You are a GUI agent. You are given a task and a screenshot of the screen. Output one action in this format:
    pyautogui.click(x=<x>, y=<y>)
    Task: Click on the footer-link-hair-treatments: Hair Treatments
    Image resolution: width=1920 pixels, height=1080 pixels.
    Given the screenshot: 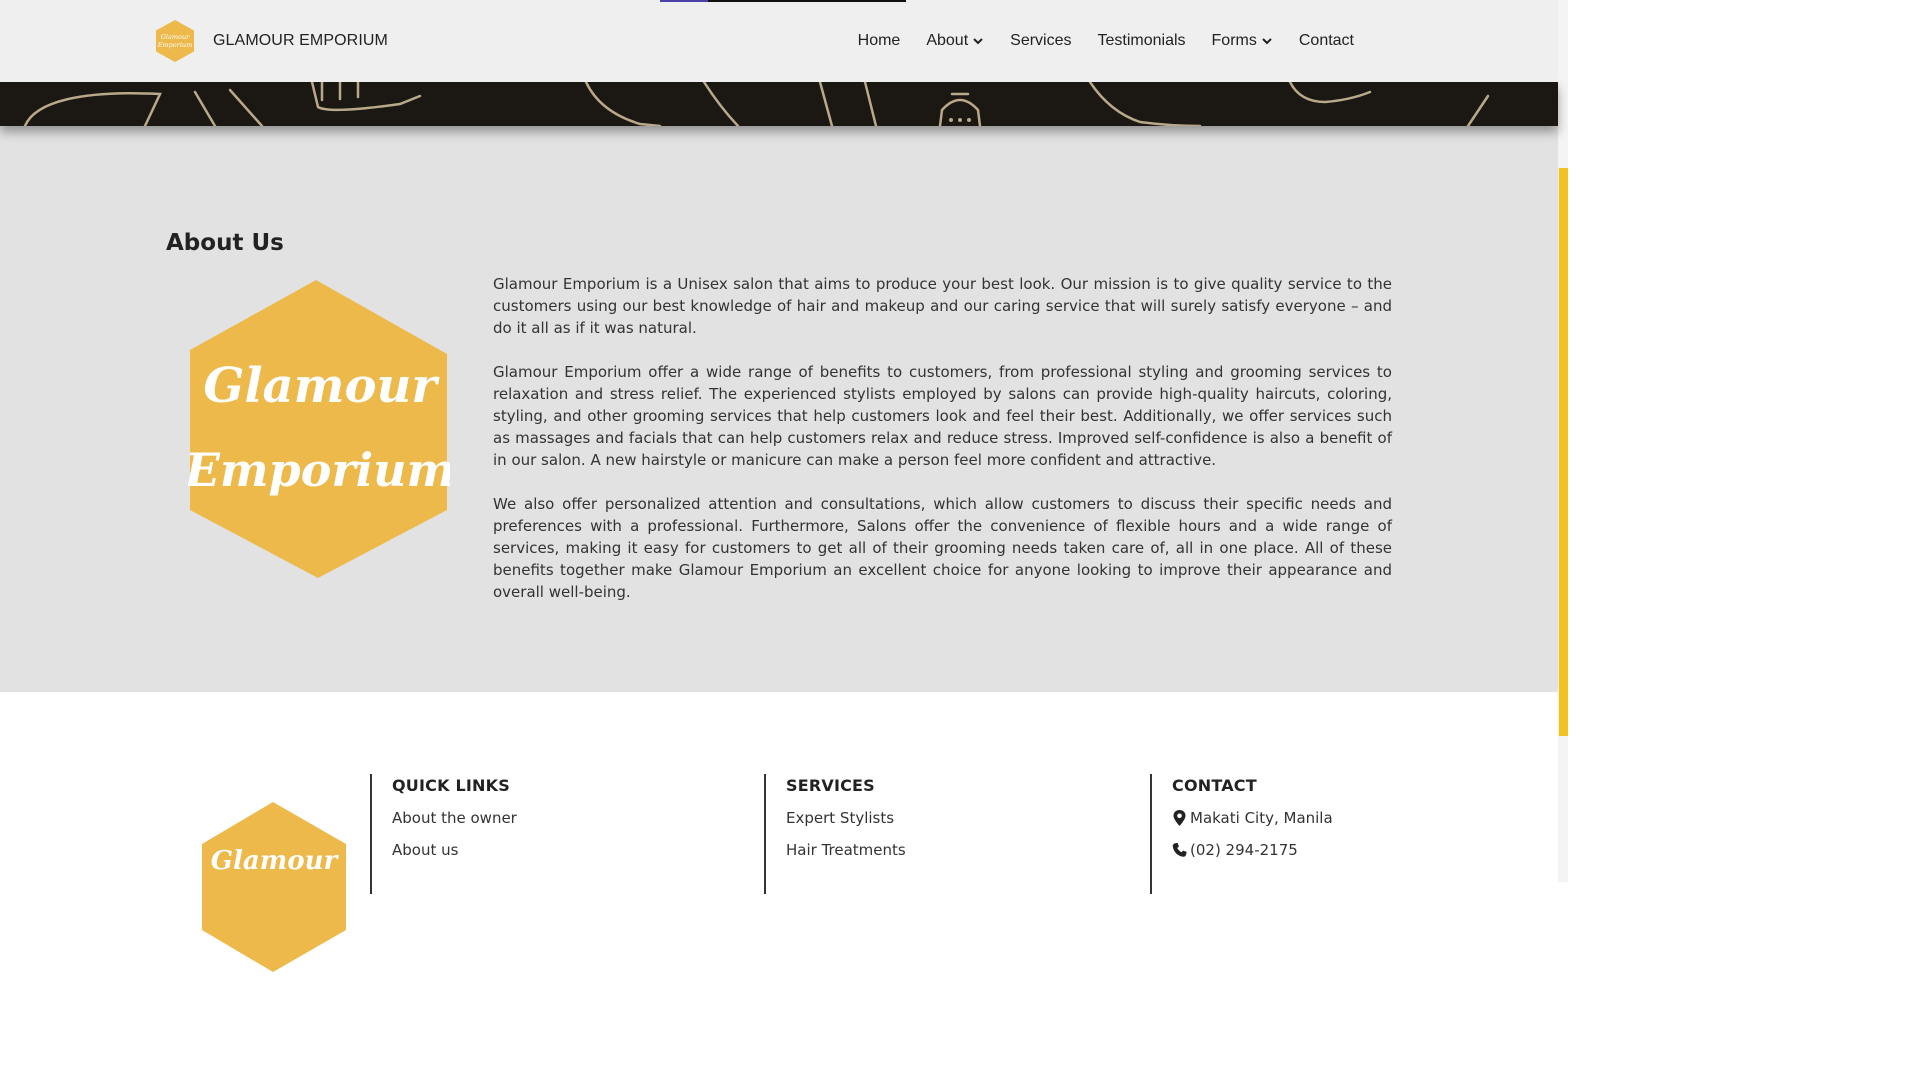 What is the action you would take?
    pyautogui.click(x=956, y=857)
    